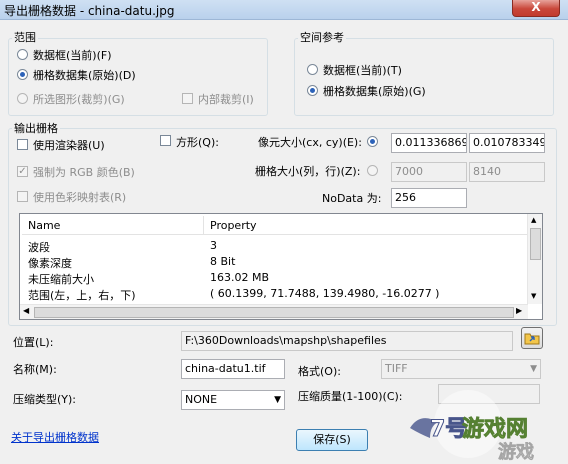  I want to click on extent-dataframe-radio, so click(22, 54).